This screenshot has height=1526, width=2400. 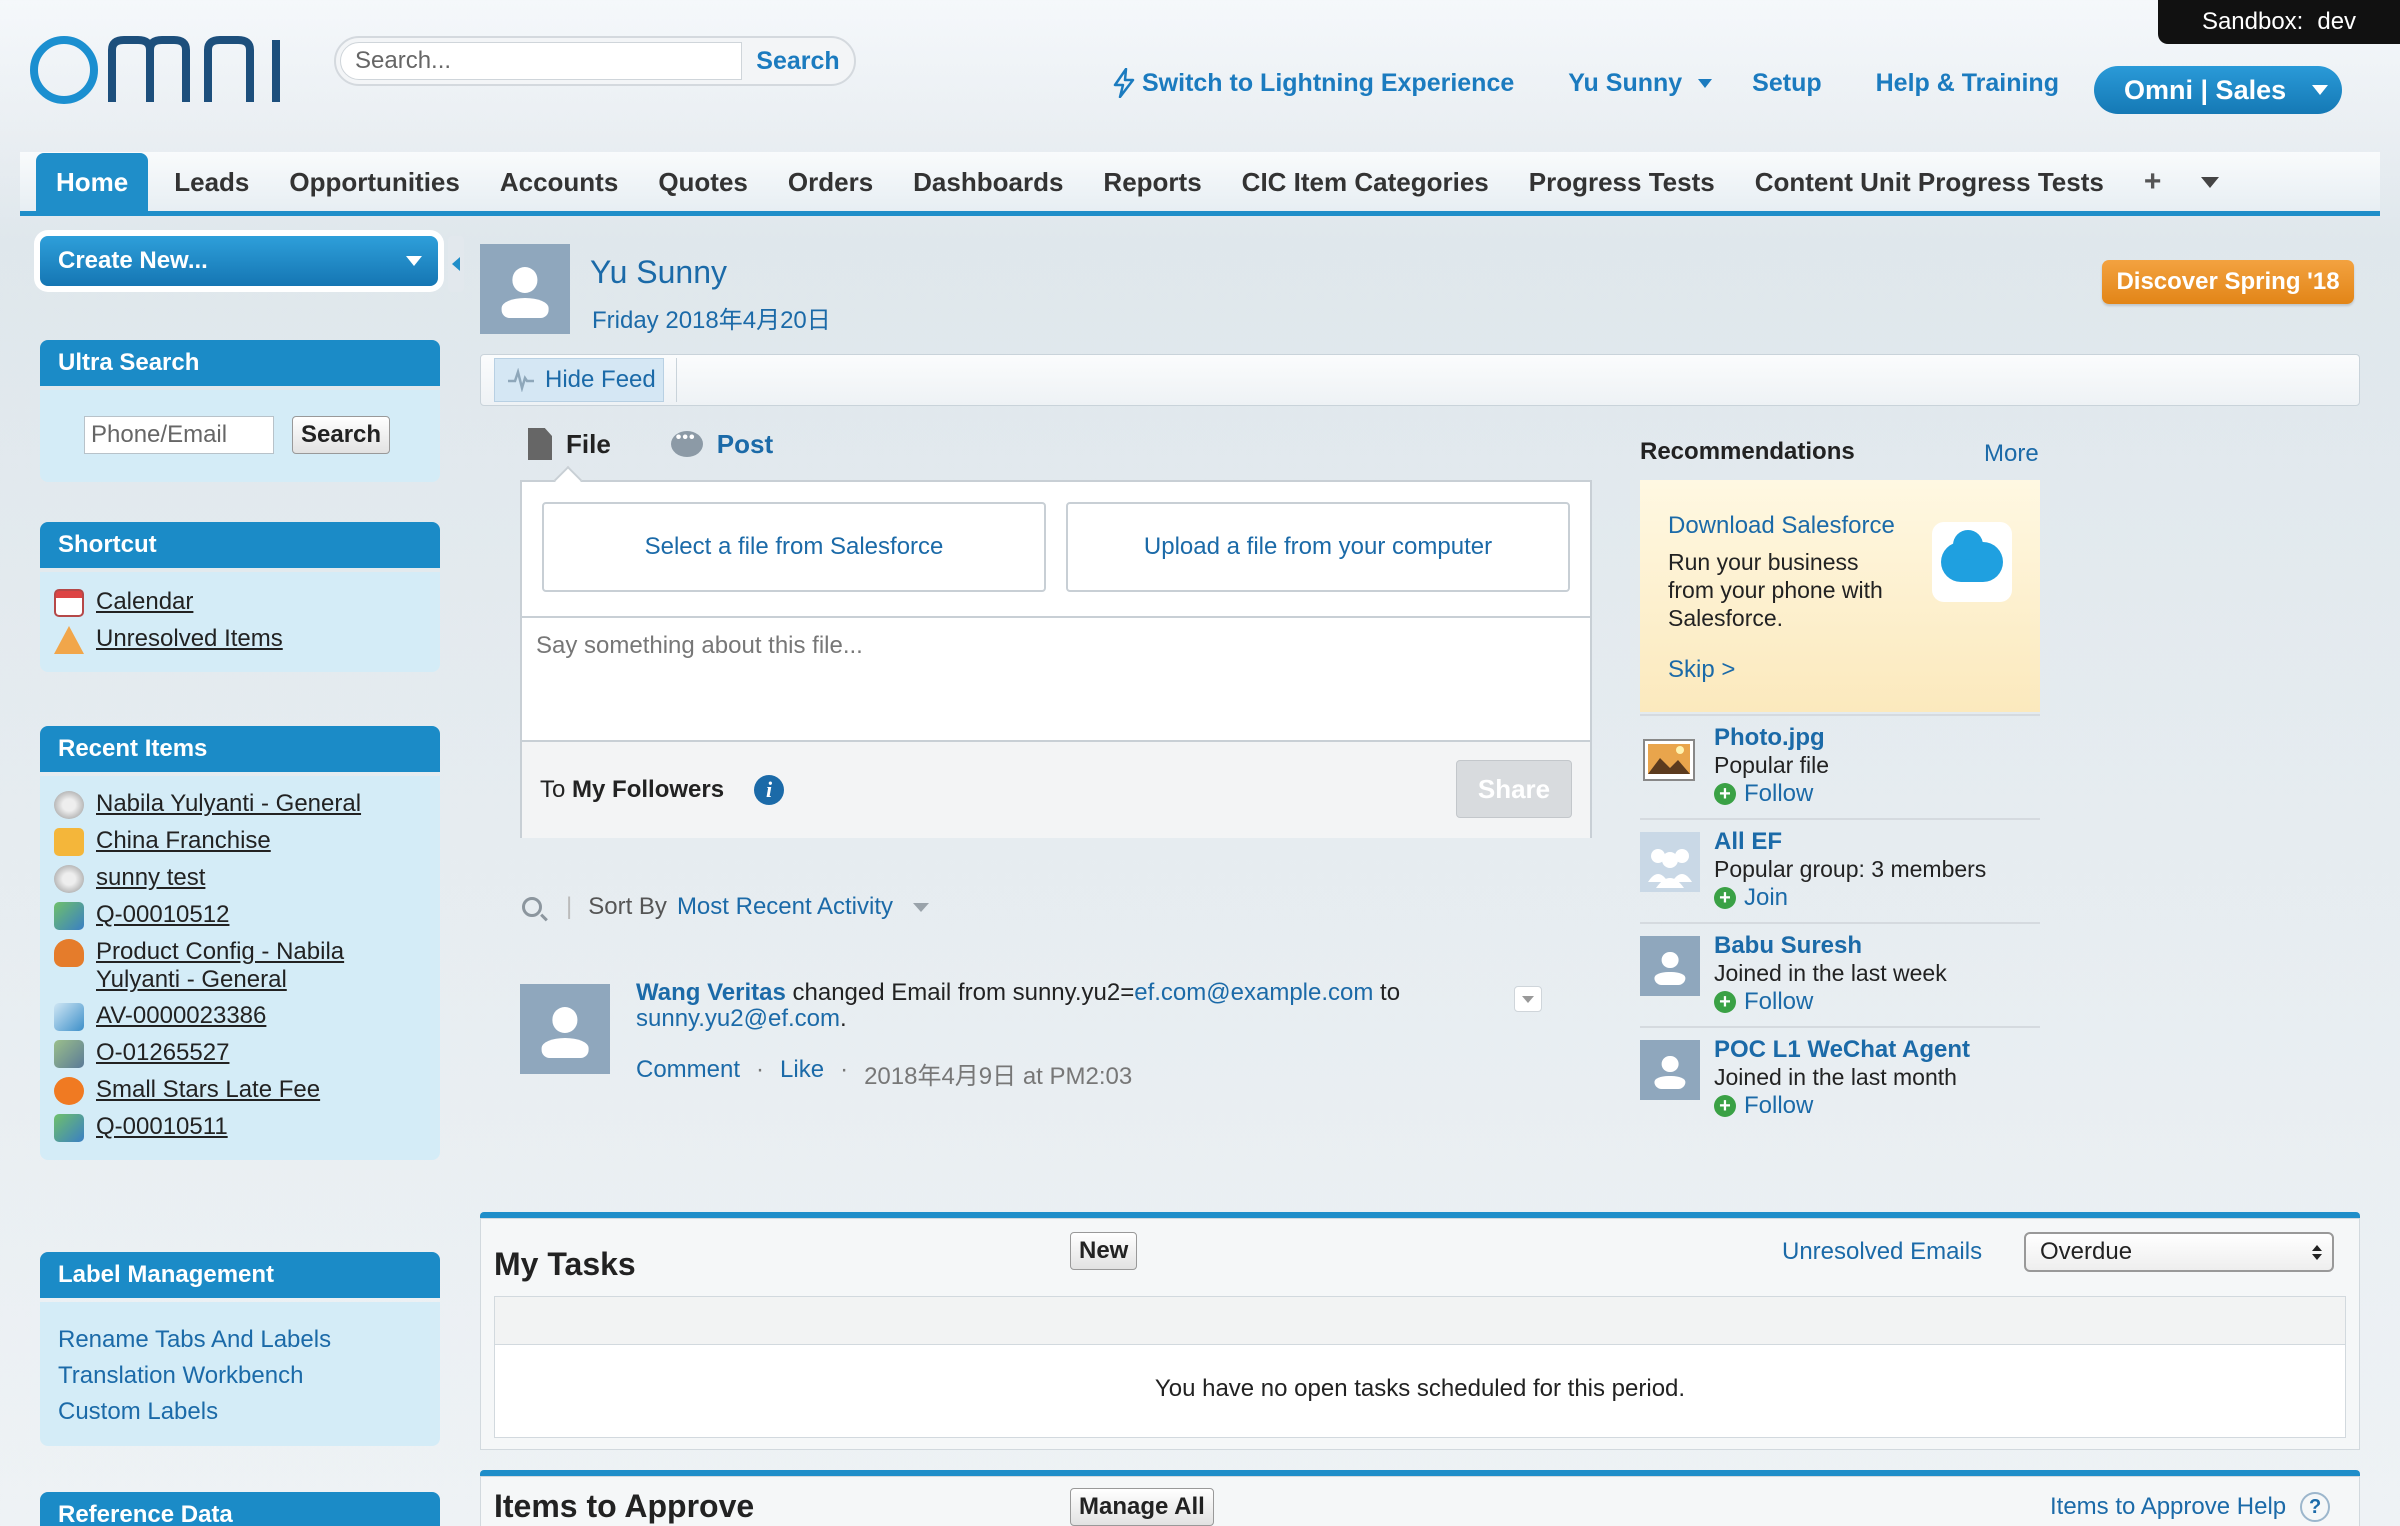 I want to click on unresolved-emails-link: Unresolved Emails, so click(x=1882, y=1252).